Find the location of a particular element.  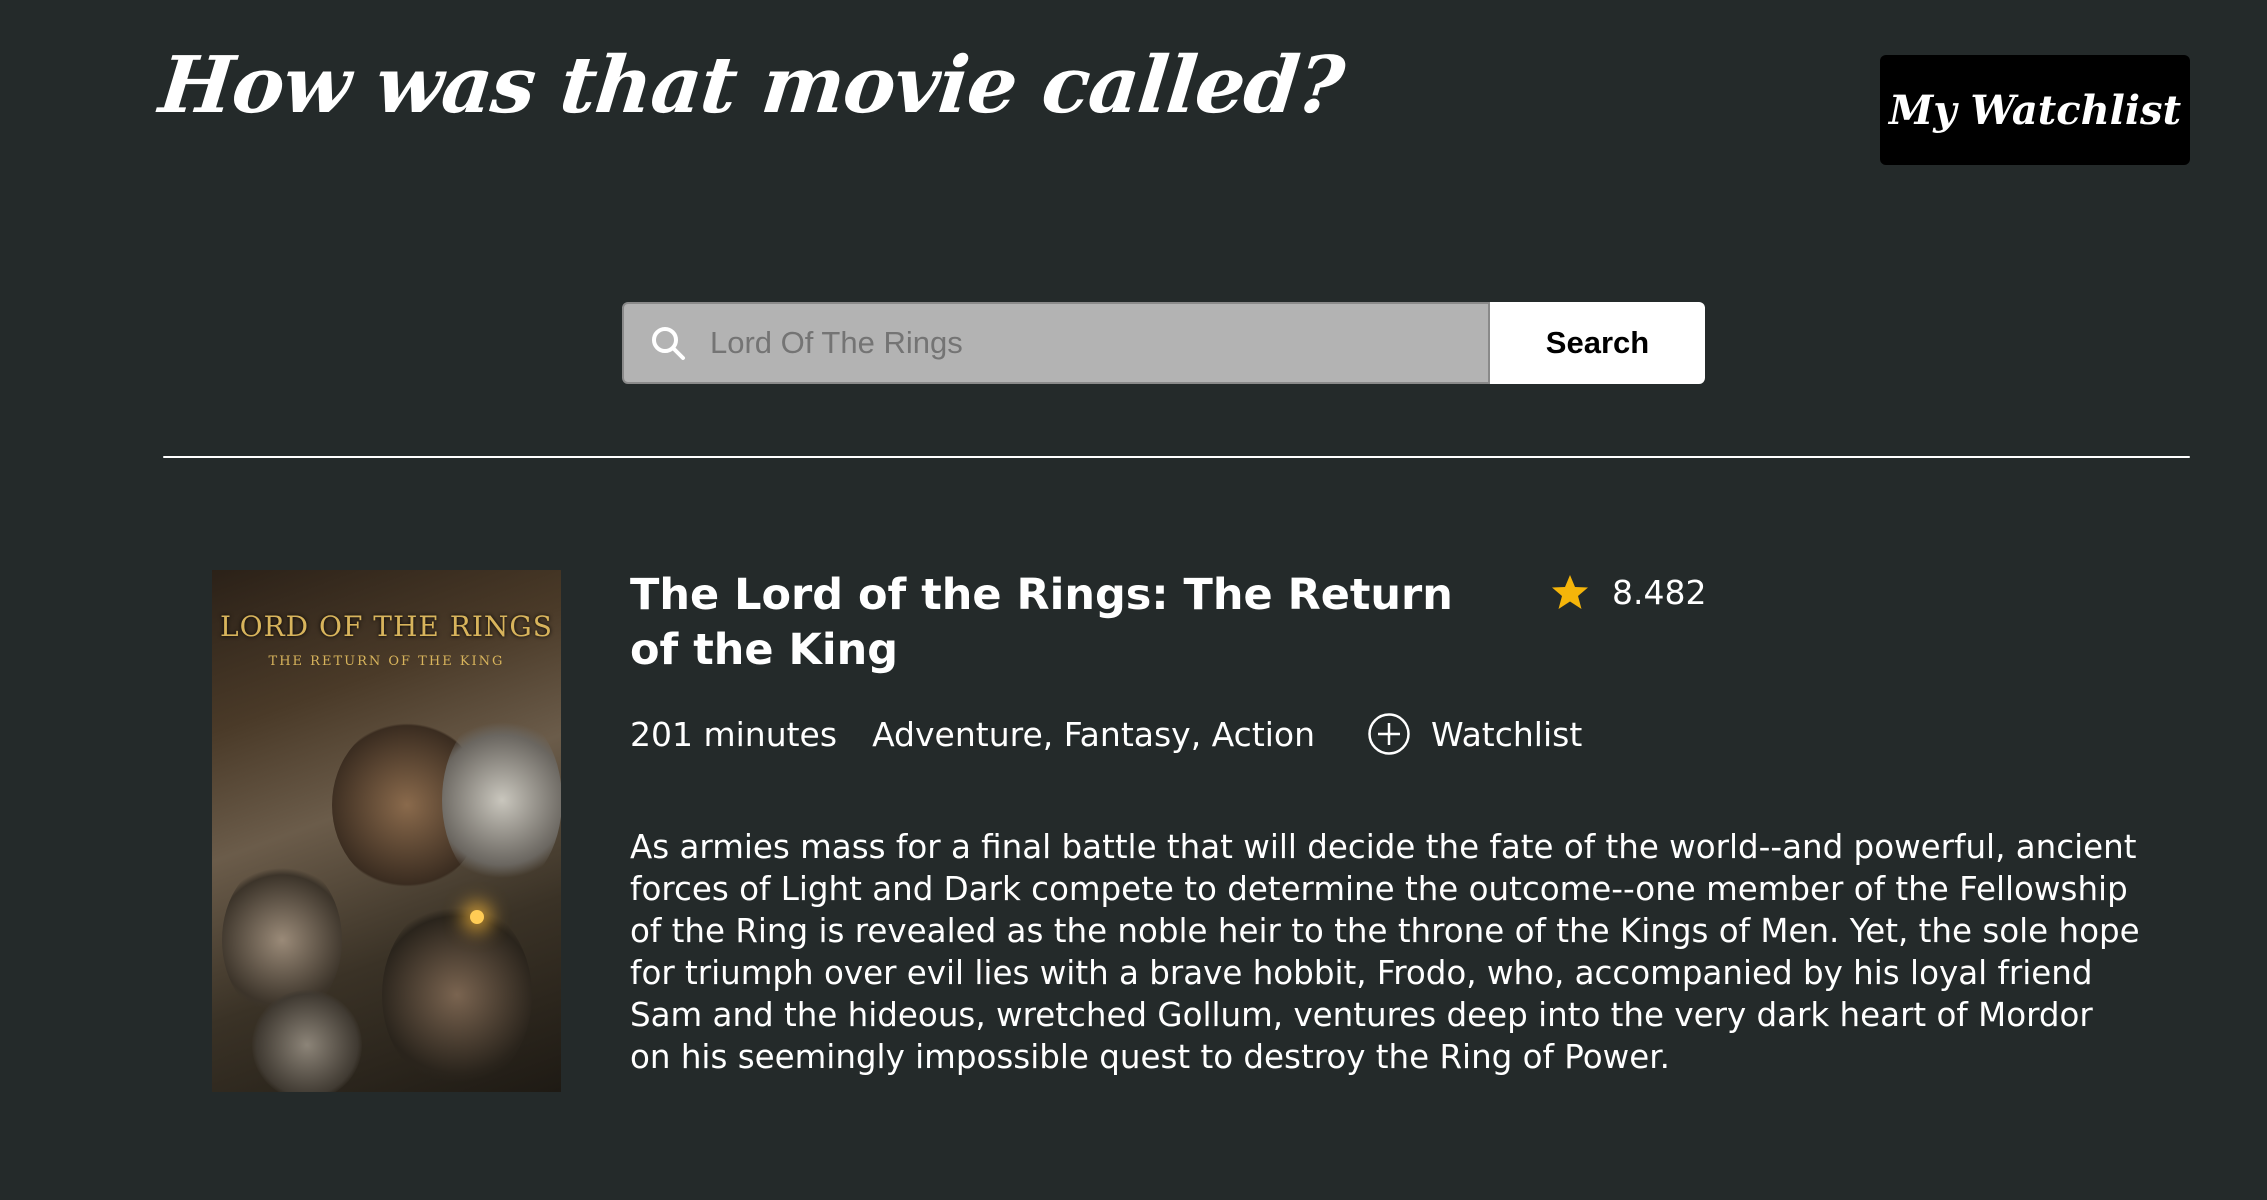

add-to-watchlist-button: Watchlist is located at coordinates (1474, 734).